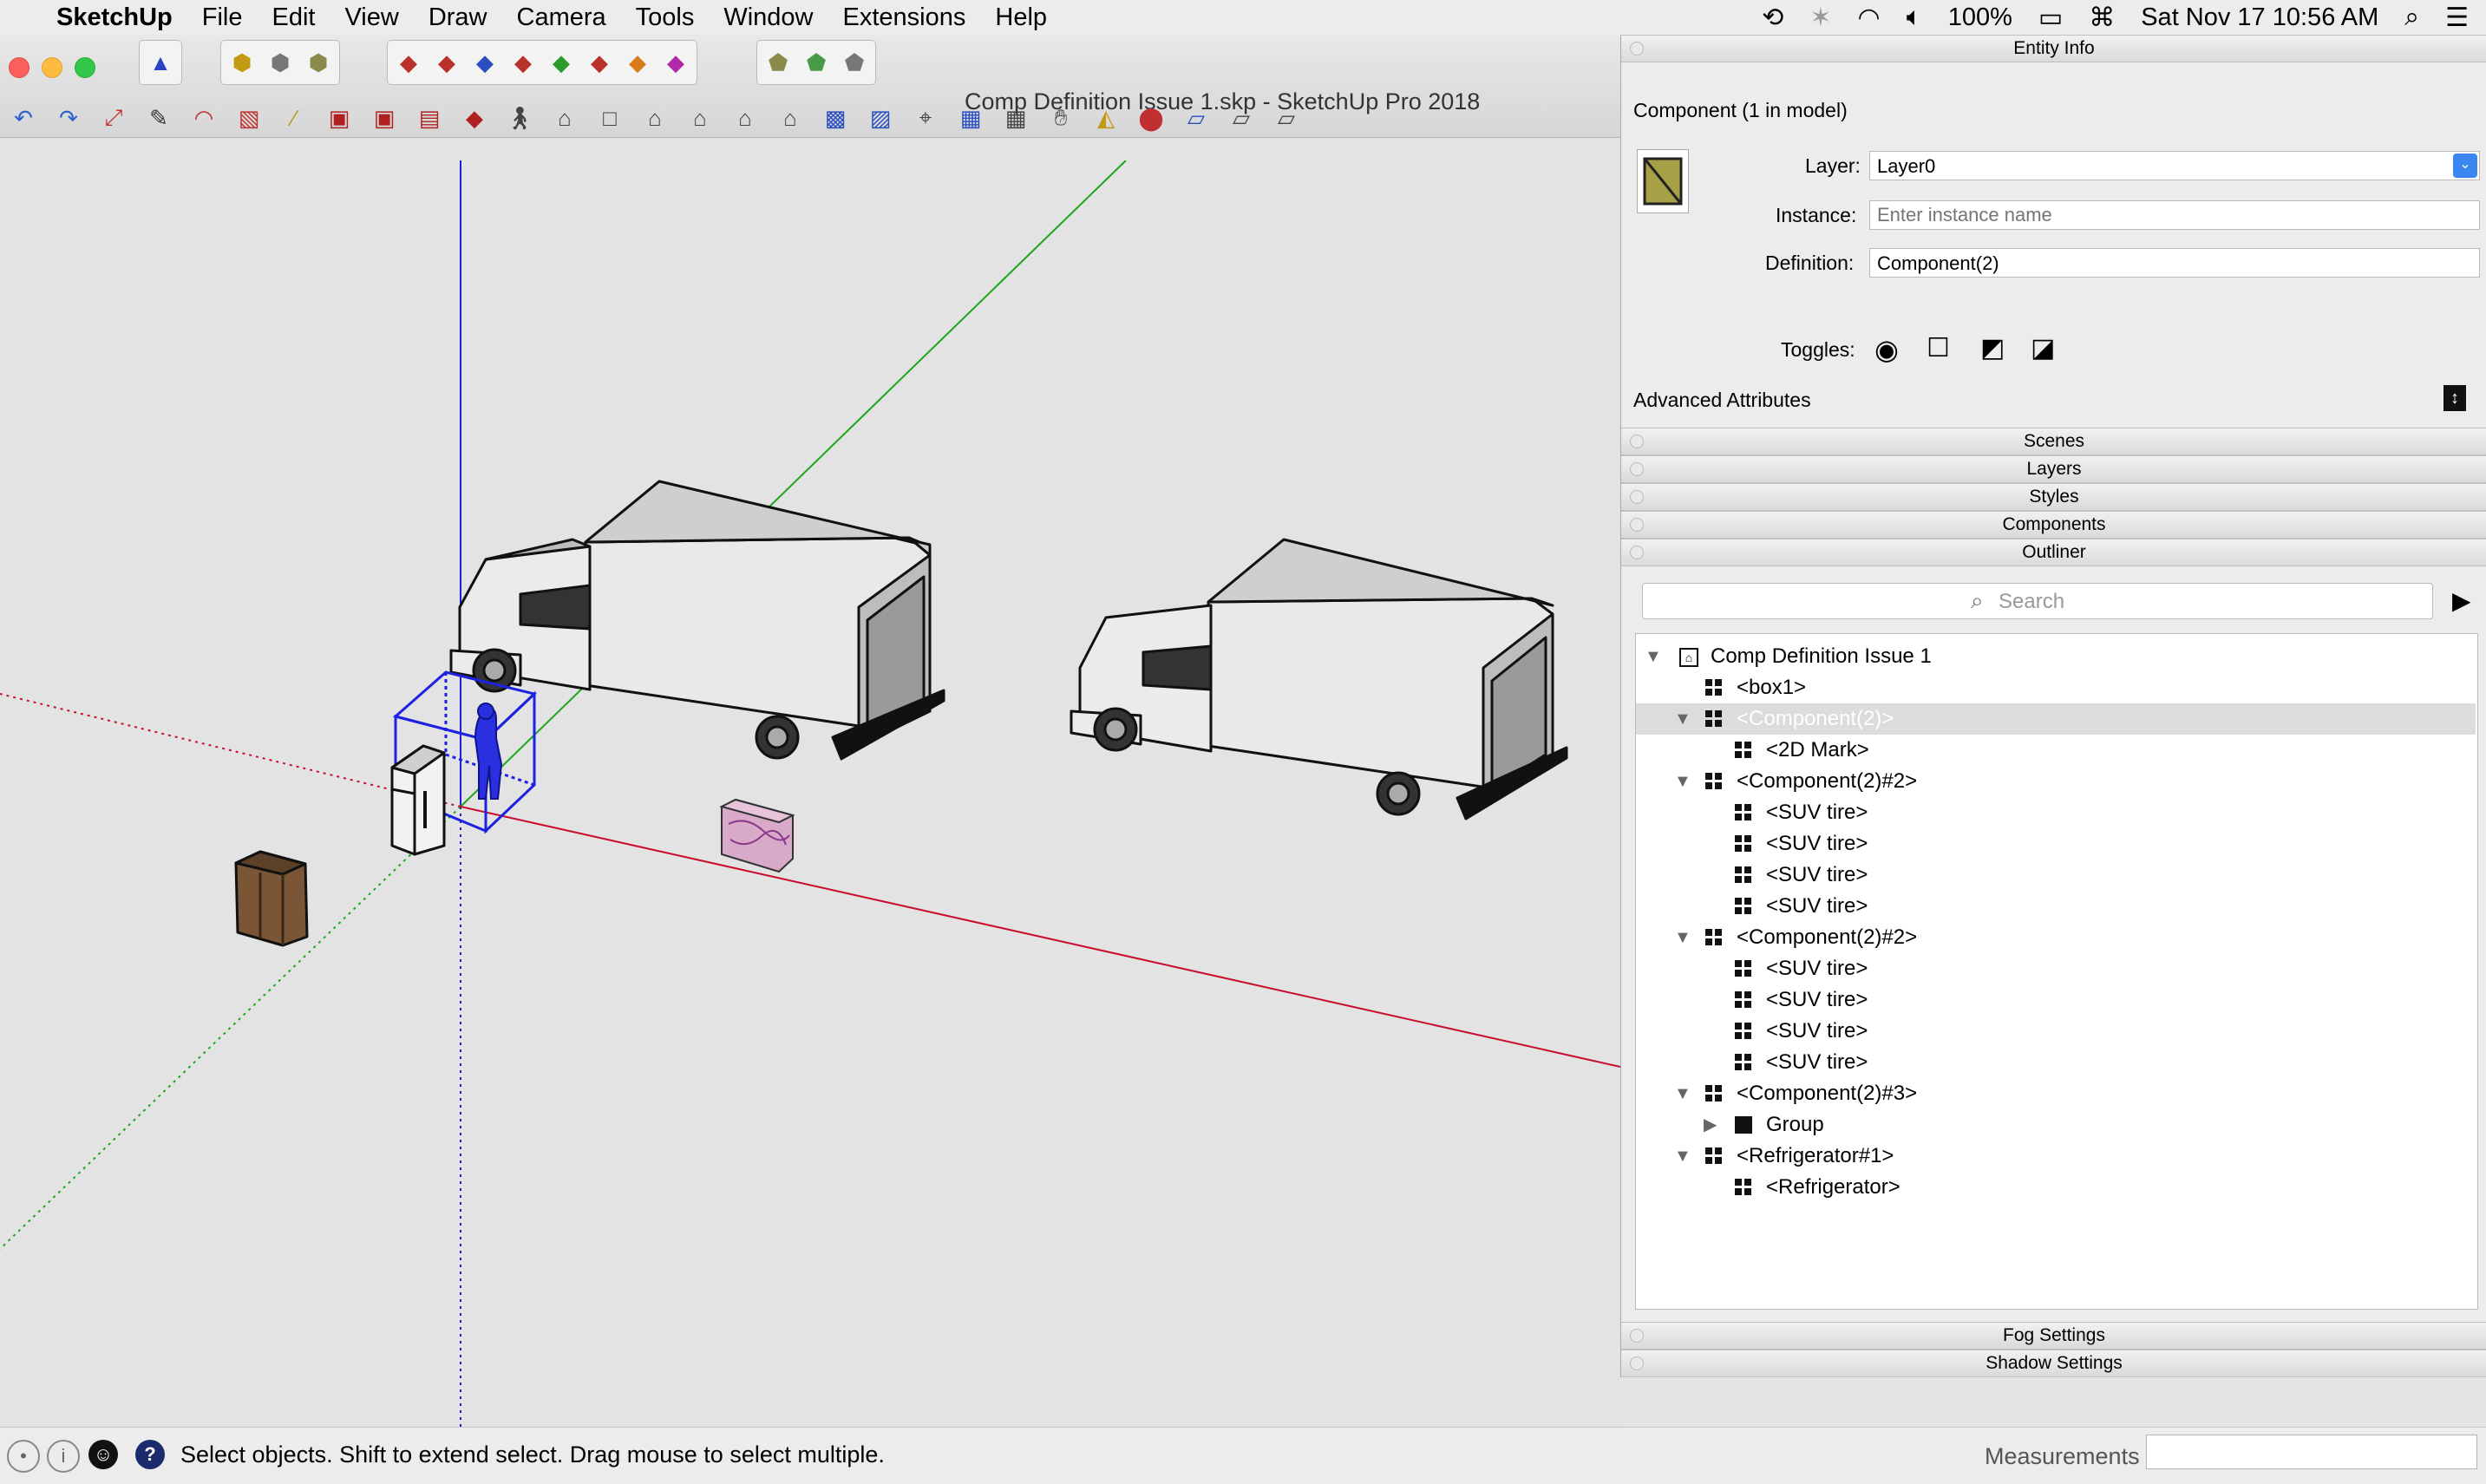  Describe the element at coordinates (1105, 118) in the screenshot. I see `mirror-icon: ◭` at that location.